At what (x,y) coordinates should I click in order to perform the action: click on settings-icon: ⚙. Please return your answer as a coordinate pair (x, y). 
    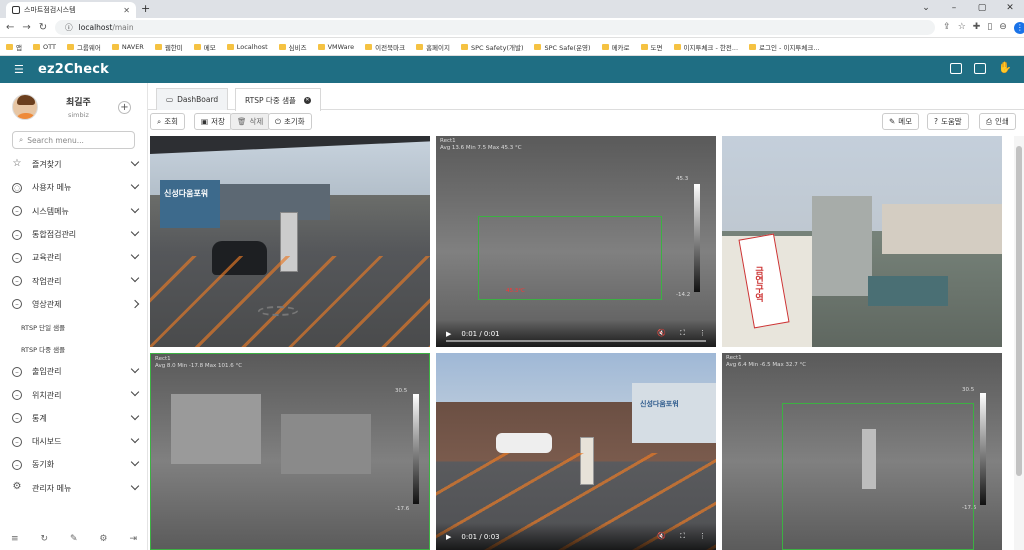
    Looking at the image, I should click on (103, 539).